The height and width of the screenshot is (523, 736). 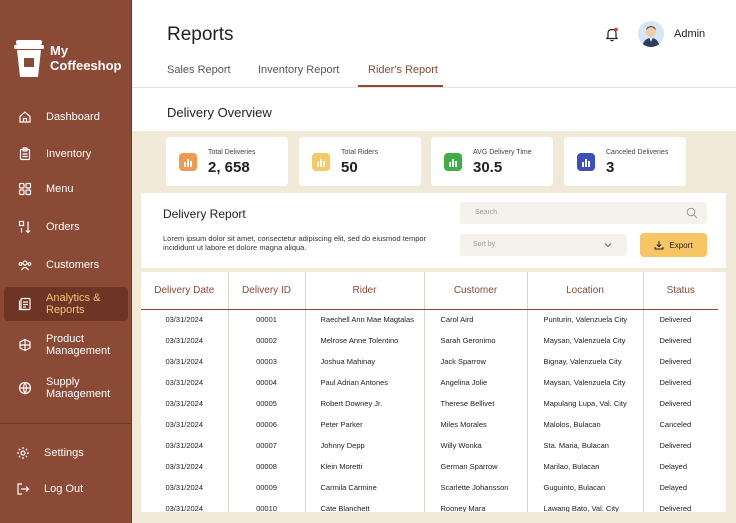 What do you see at coordinates (475, 291) in the screenshot?
I see `column-header: Customer` at bounding box center [475, 291].